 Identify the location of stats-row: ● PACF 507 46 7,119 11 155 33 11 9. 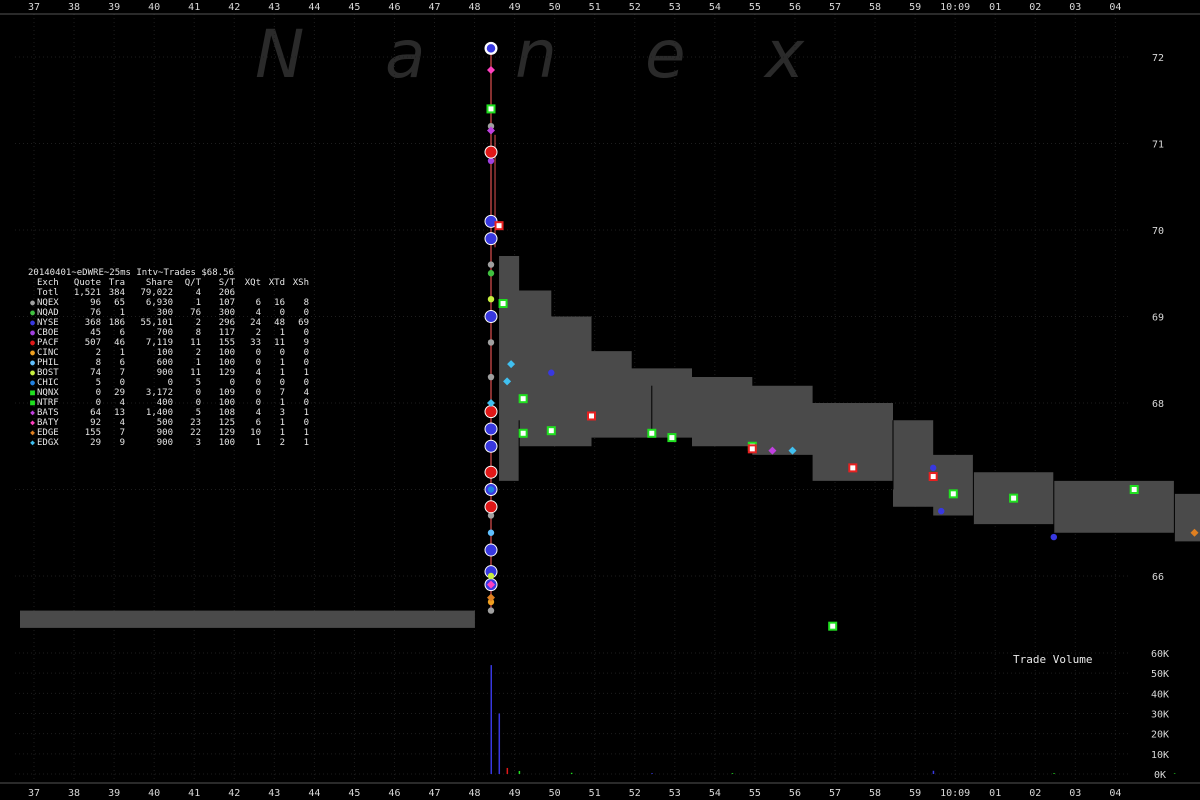
(168, 343).